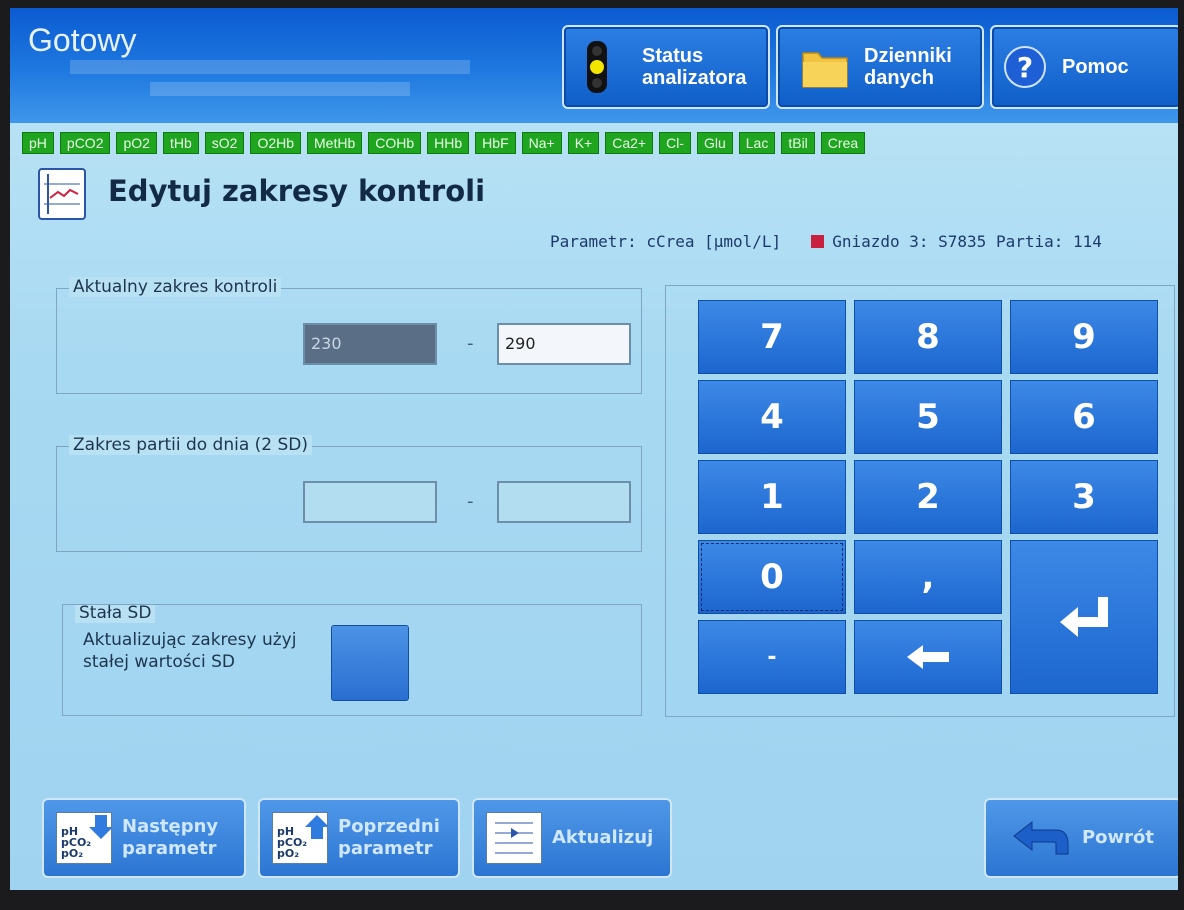  I want to click on key-6: 6, so click(1084, 417).